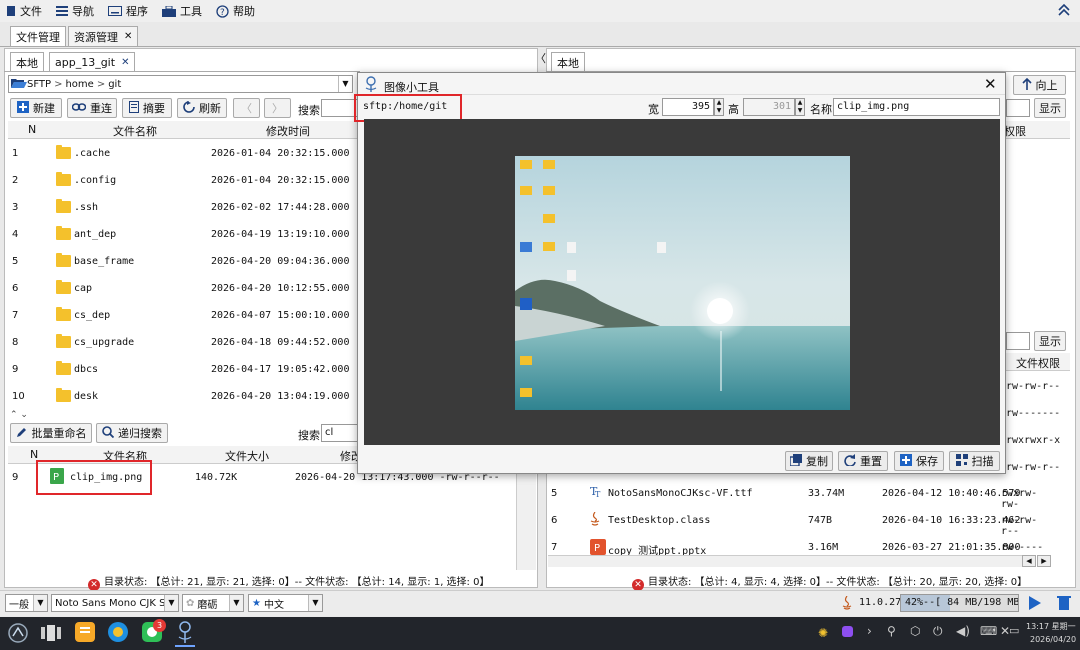 This screenshot has height=650, width=1080. Describe the element at coordinates (85, 633) in the screenshot. I see `notes-app-icon` at that location.